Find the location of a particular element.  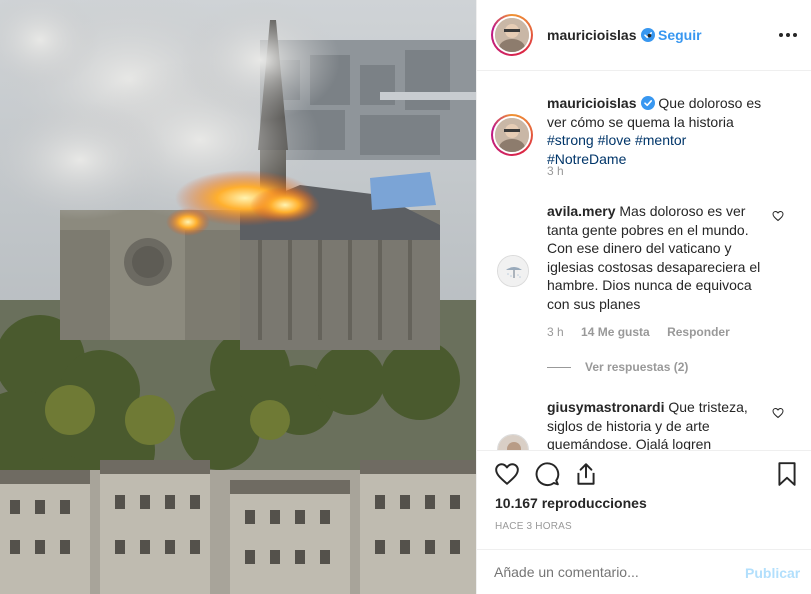

action-bar: 10.167 reproducciones HACE 3 HORAS is located at coordinates (644, 502).